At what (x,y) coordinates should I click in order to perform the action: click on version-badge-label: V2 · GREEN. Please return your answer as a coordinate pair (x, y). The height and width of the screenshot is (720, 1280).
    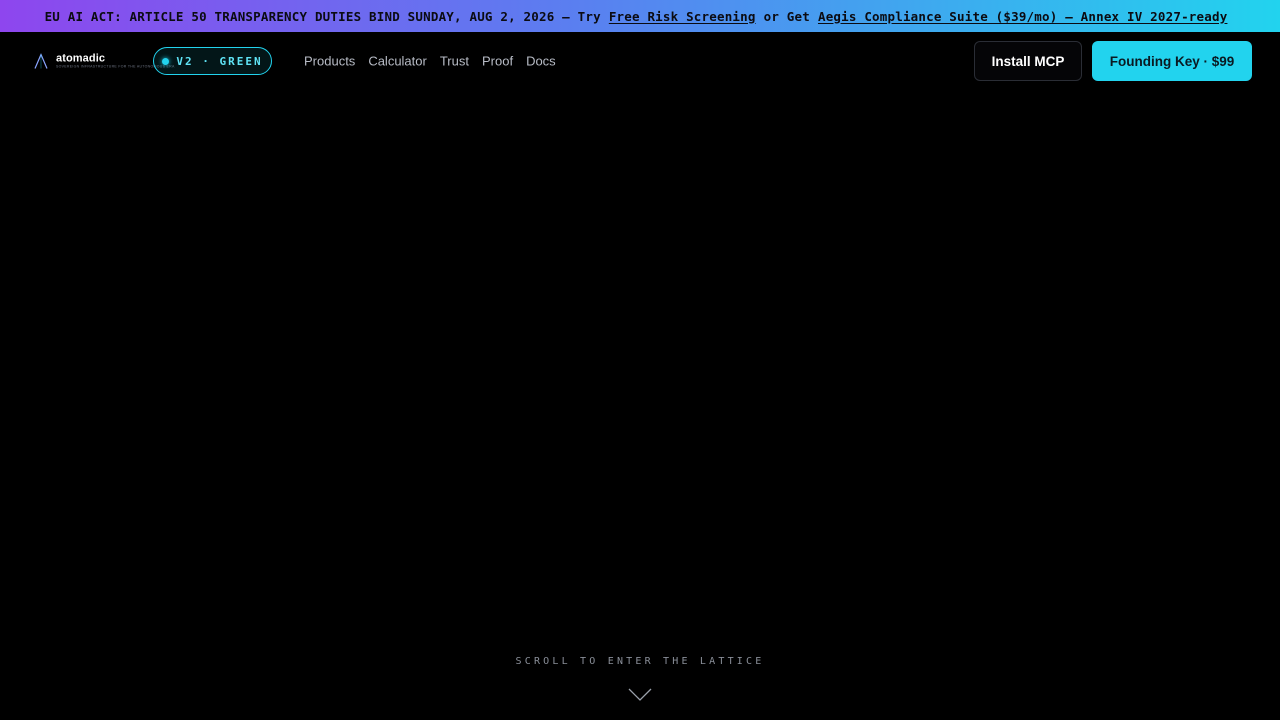
    Looking at the image, I should click on (219, 61).